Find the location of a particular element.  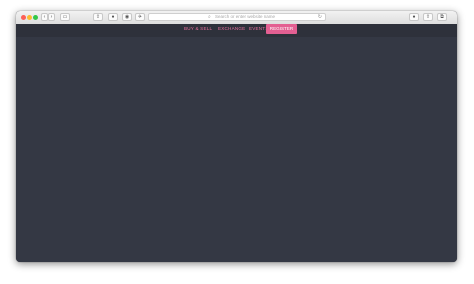

address-bar: ⌕ Search or enter website name ↻ is located at coordinates (237, 17).